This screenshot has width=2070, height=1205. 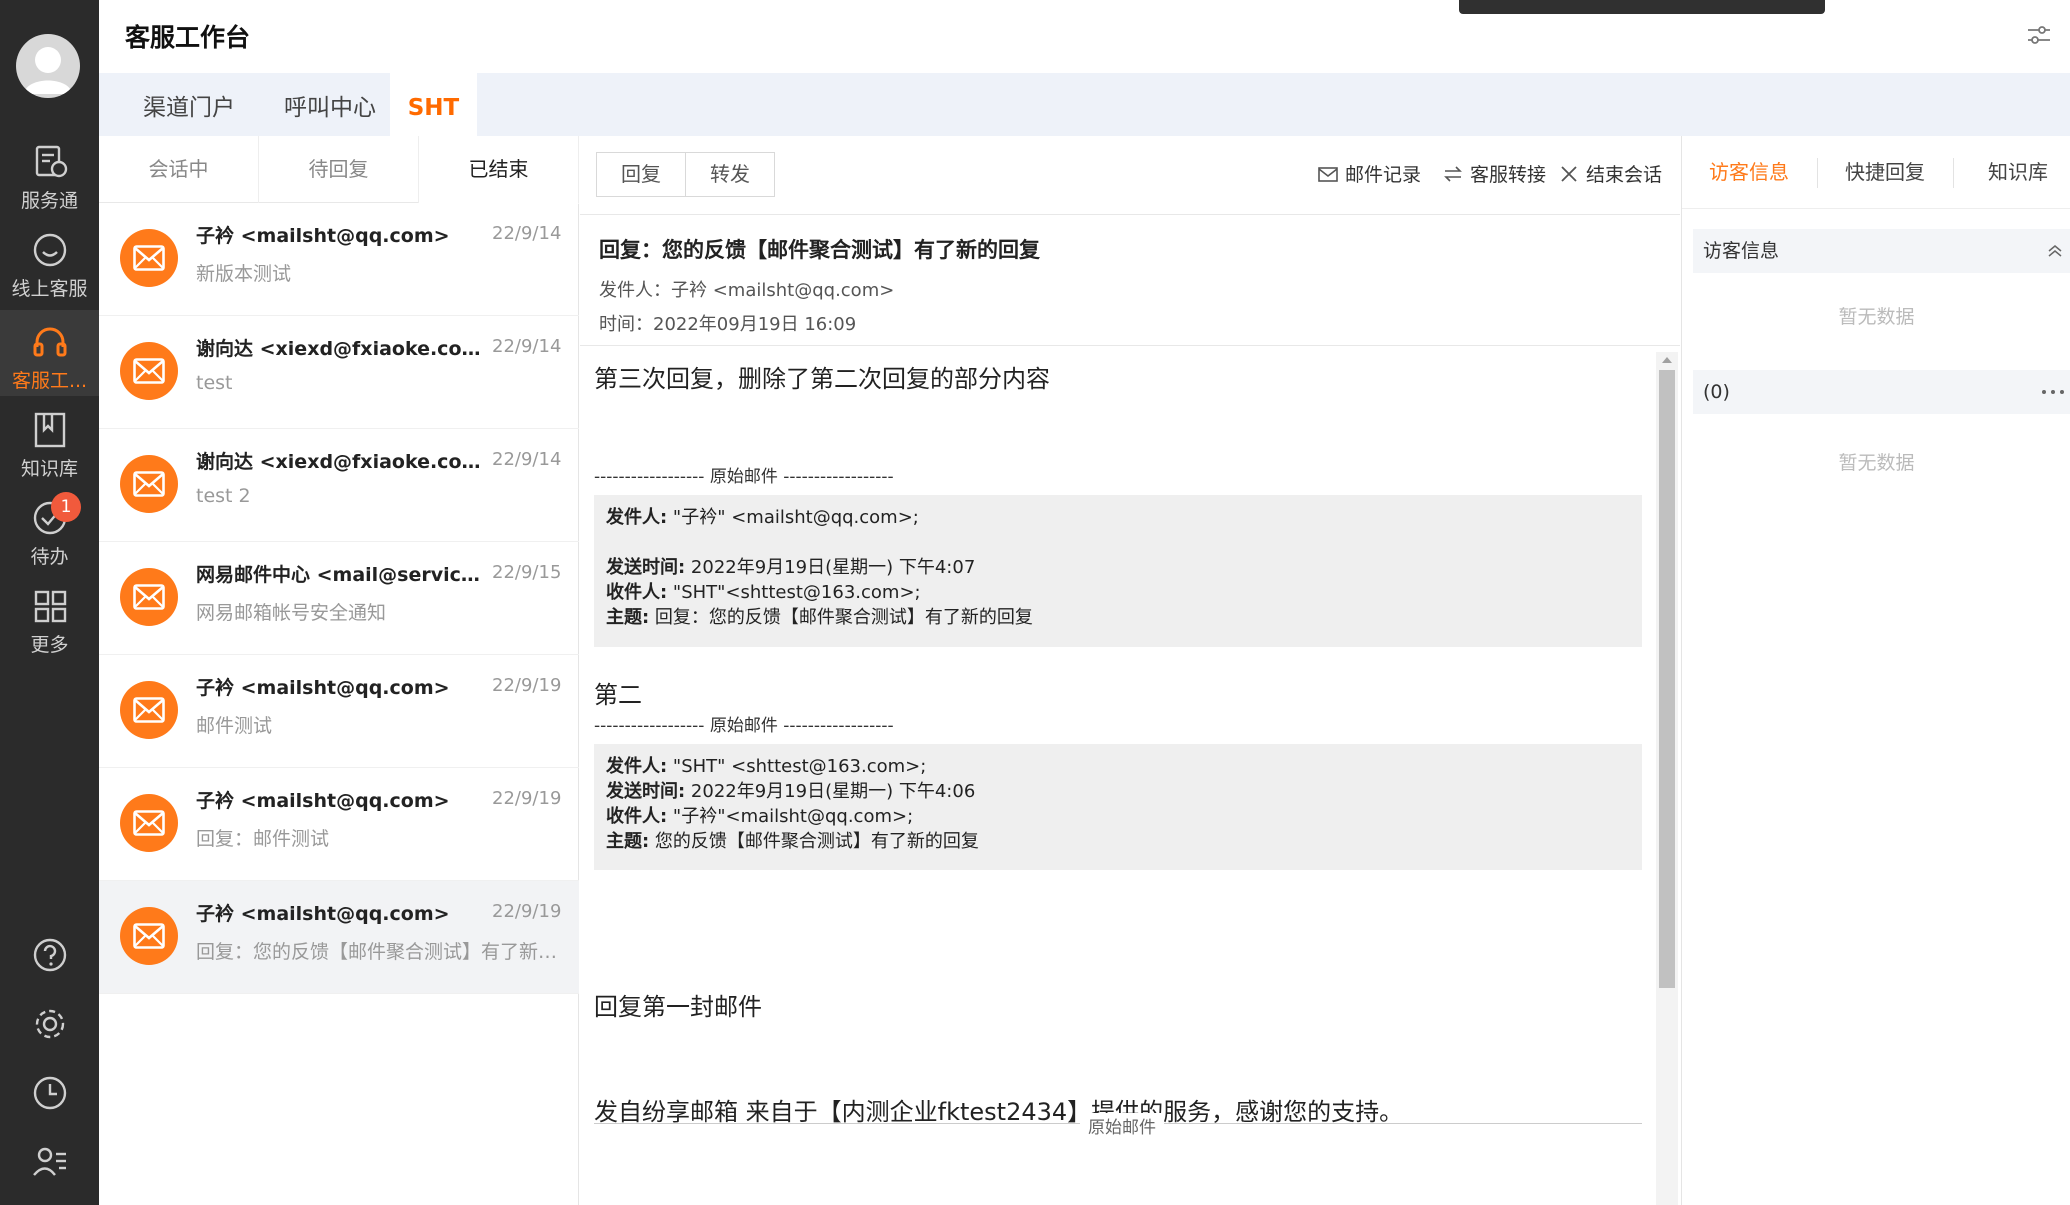 I want to click on scroll-up-arrow-icon, so click(x=1667, y=360).